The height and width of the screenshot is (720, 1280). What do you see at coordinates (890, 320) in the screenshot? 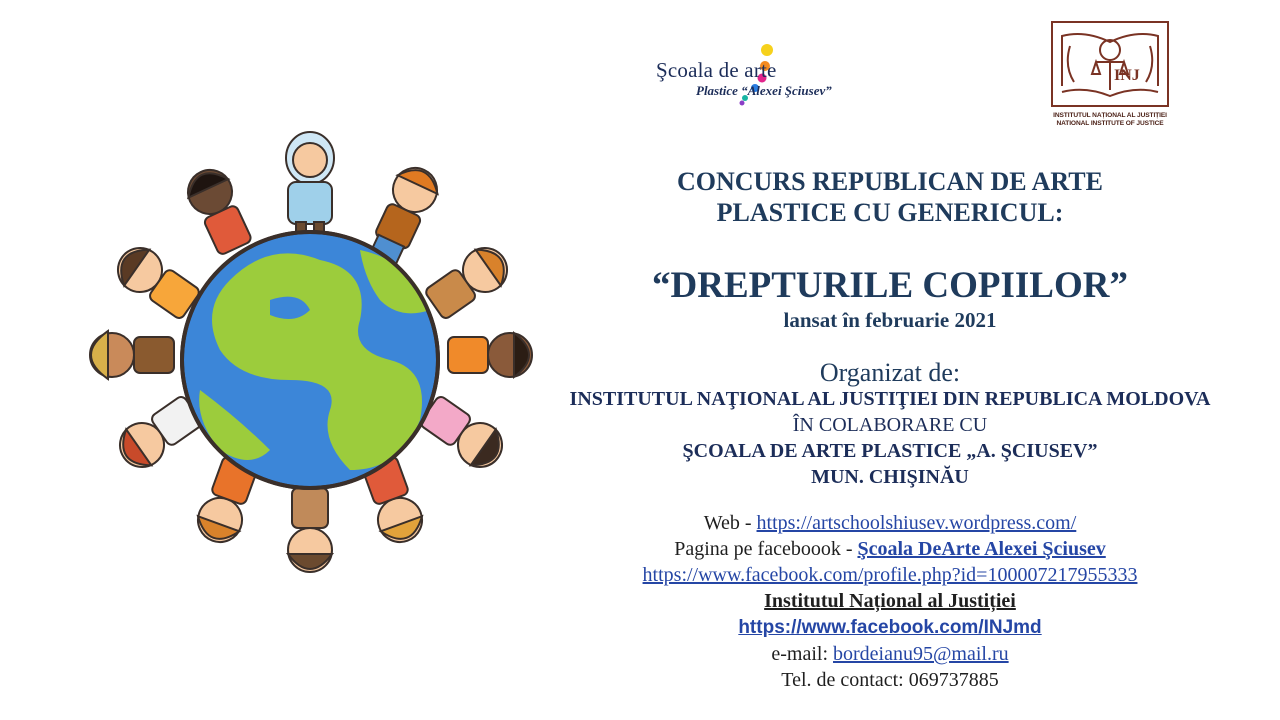
I see `launch-date: lansat în februarie 2021` at bounding box center [890, 320].